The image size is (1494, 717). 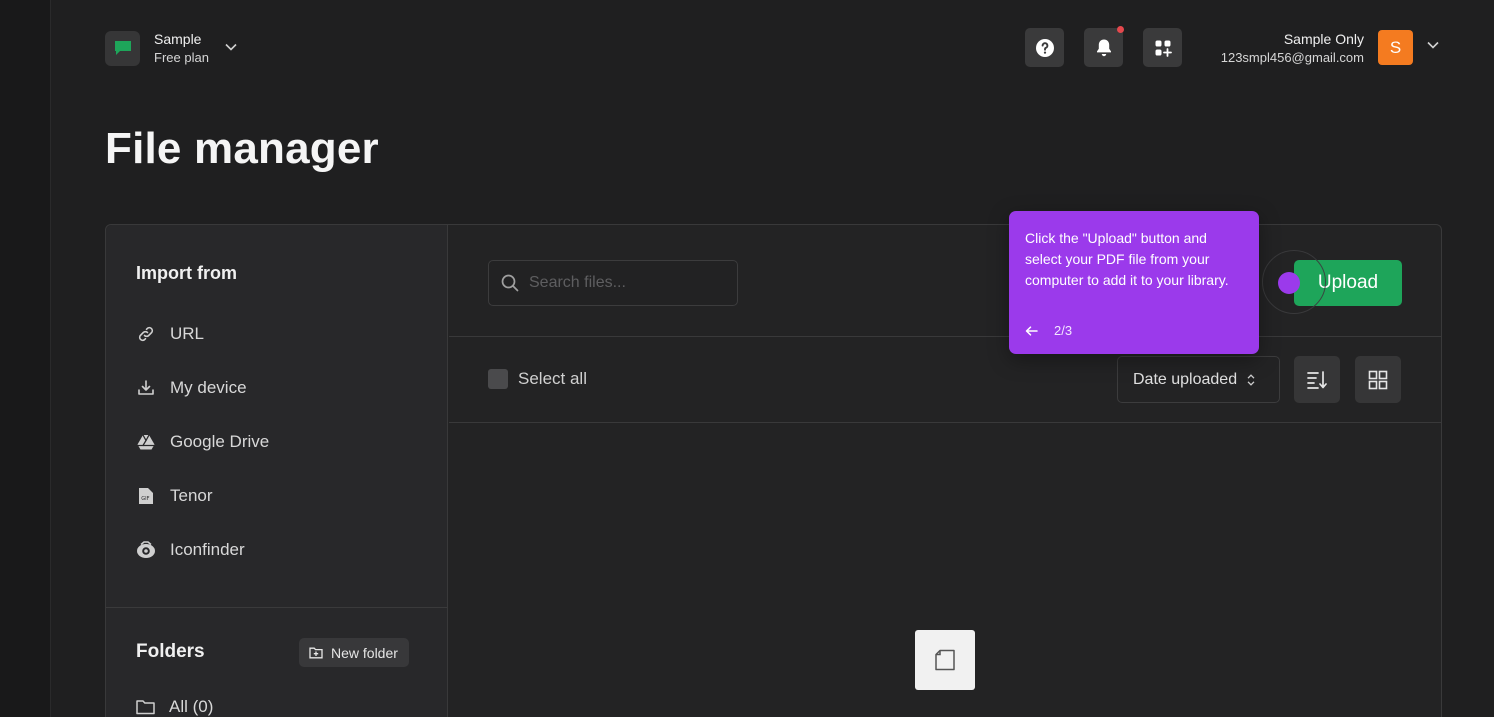 What do you see at coordinates (629, 283) in the screenshot?
I see `search-input` at bounding box center [629, 283].